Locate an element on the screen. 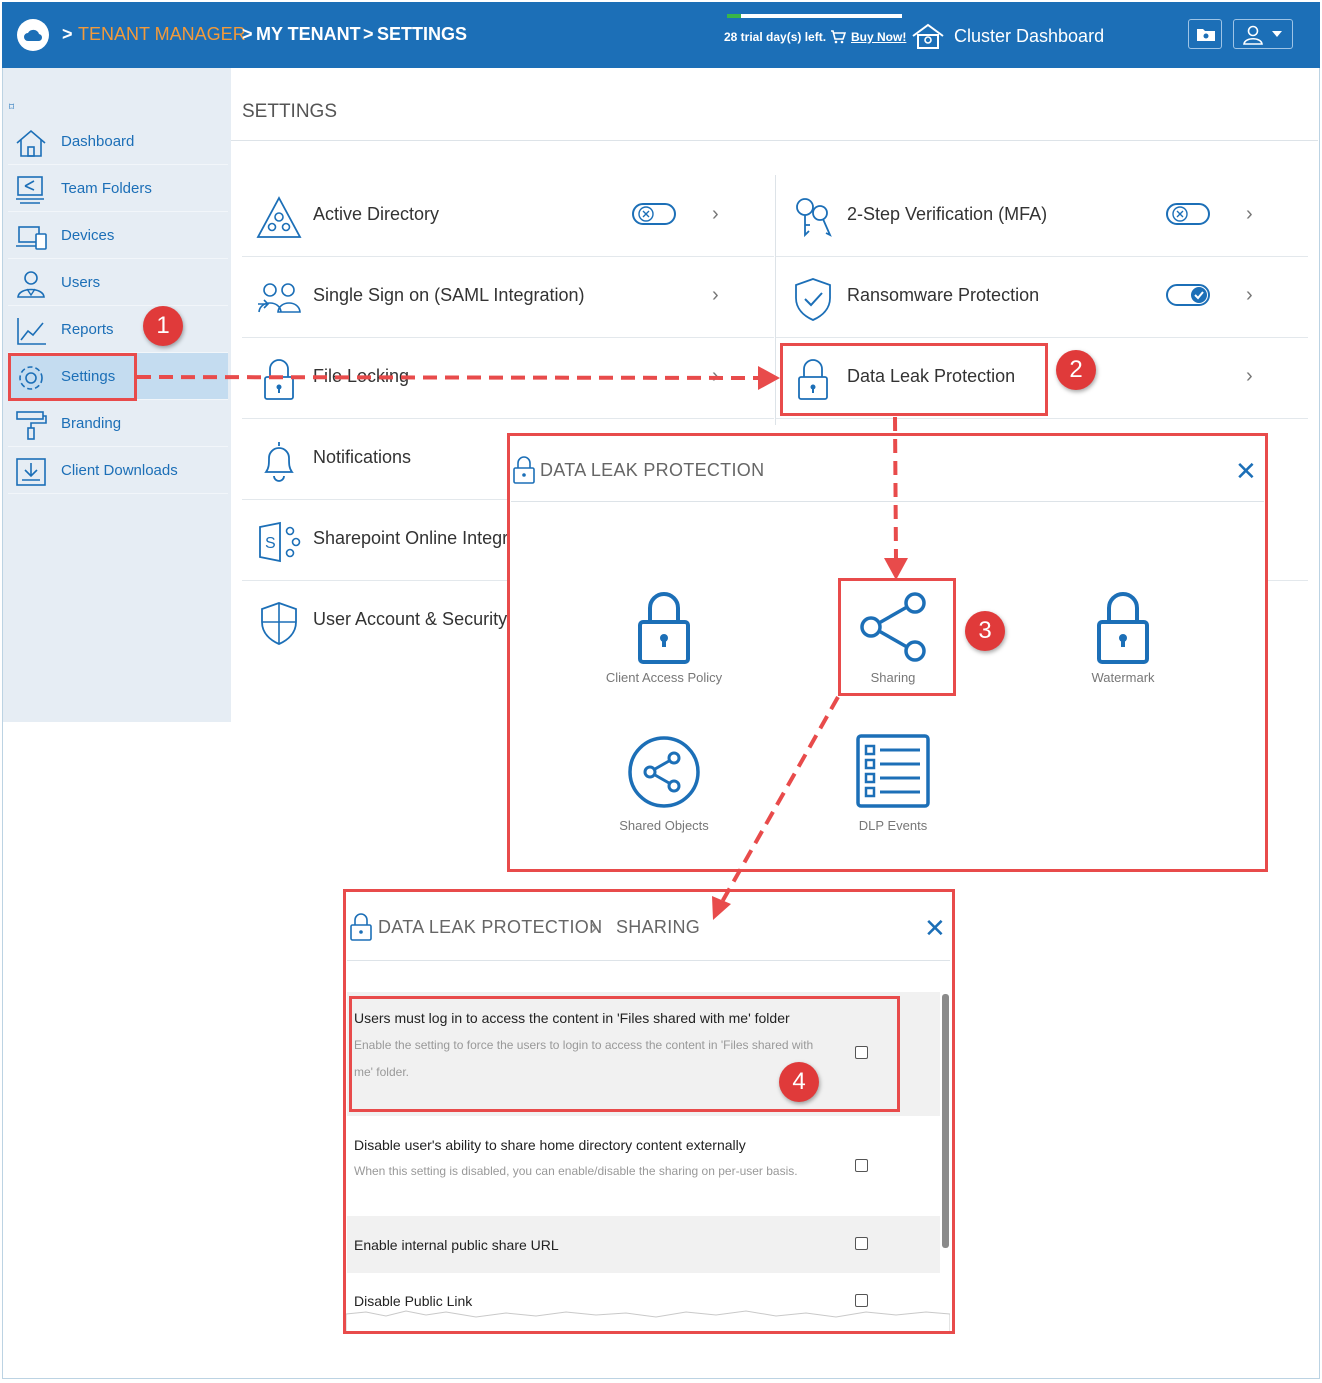  arrow-sharing-to-dialog is located at coordinates (780, 799).